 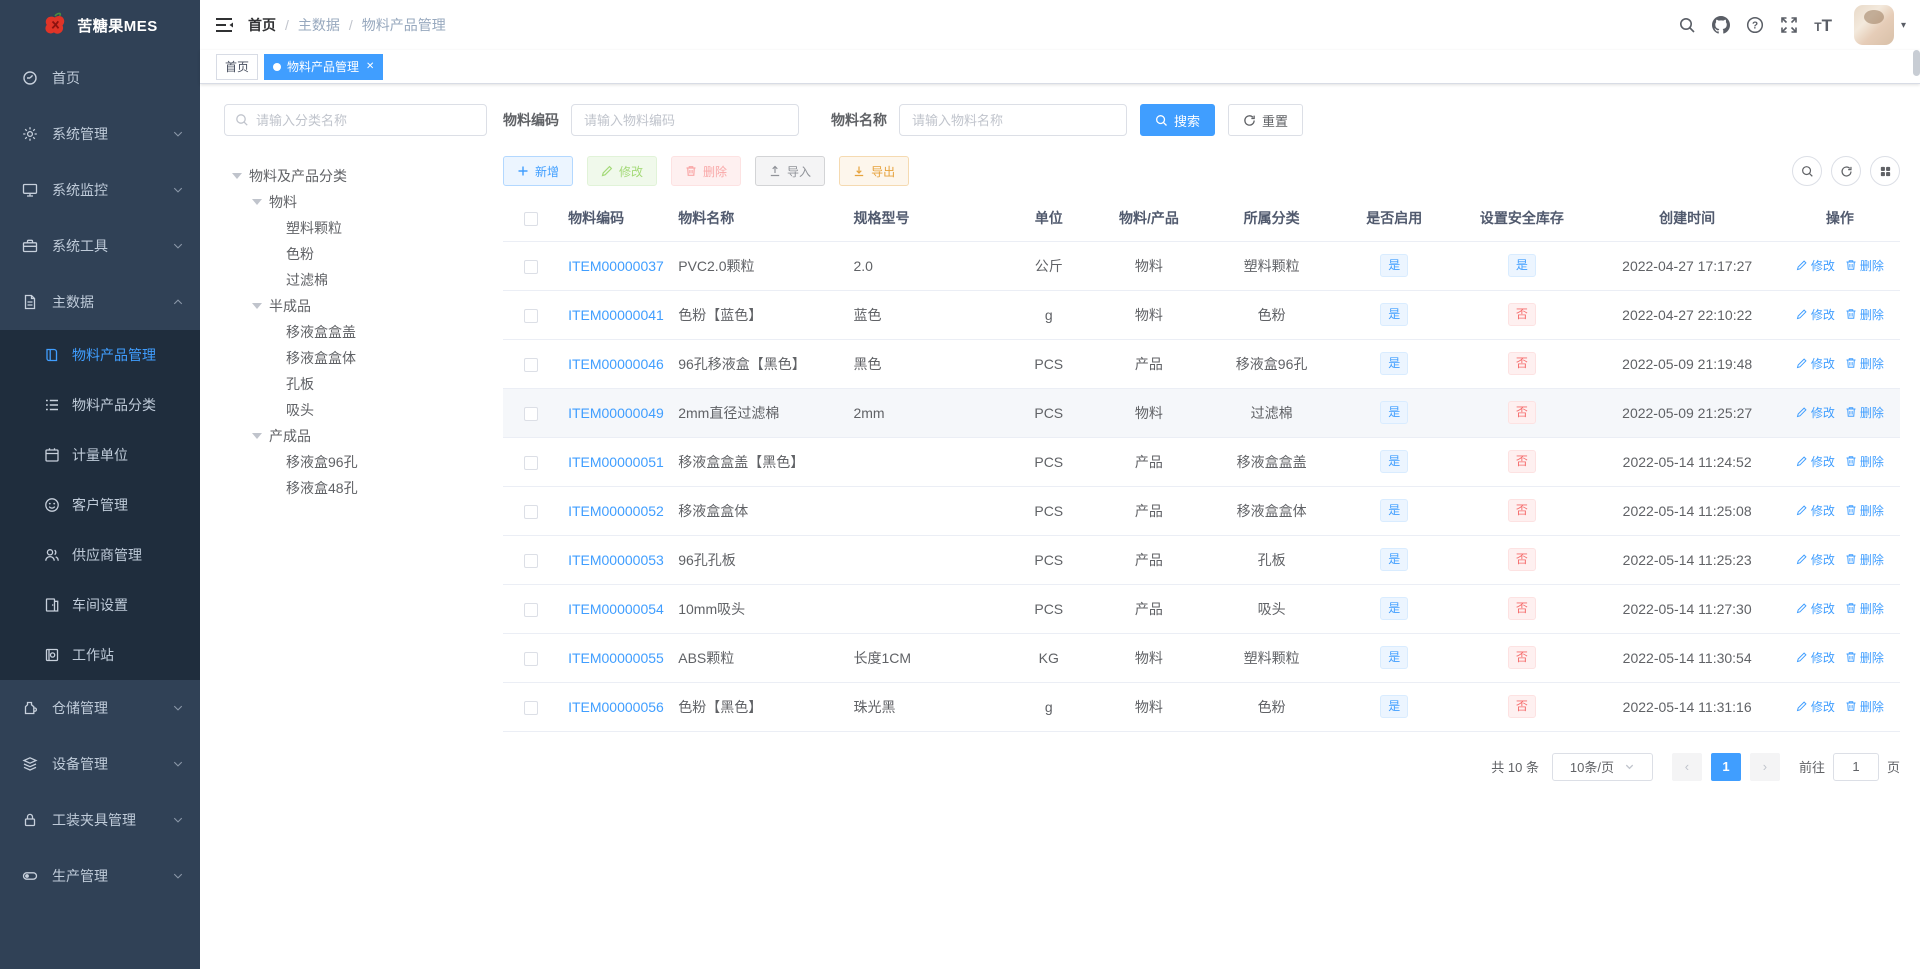 I want to click on search-button: 搜索, so click(x=1178, y=120).